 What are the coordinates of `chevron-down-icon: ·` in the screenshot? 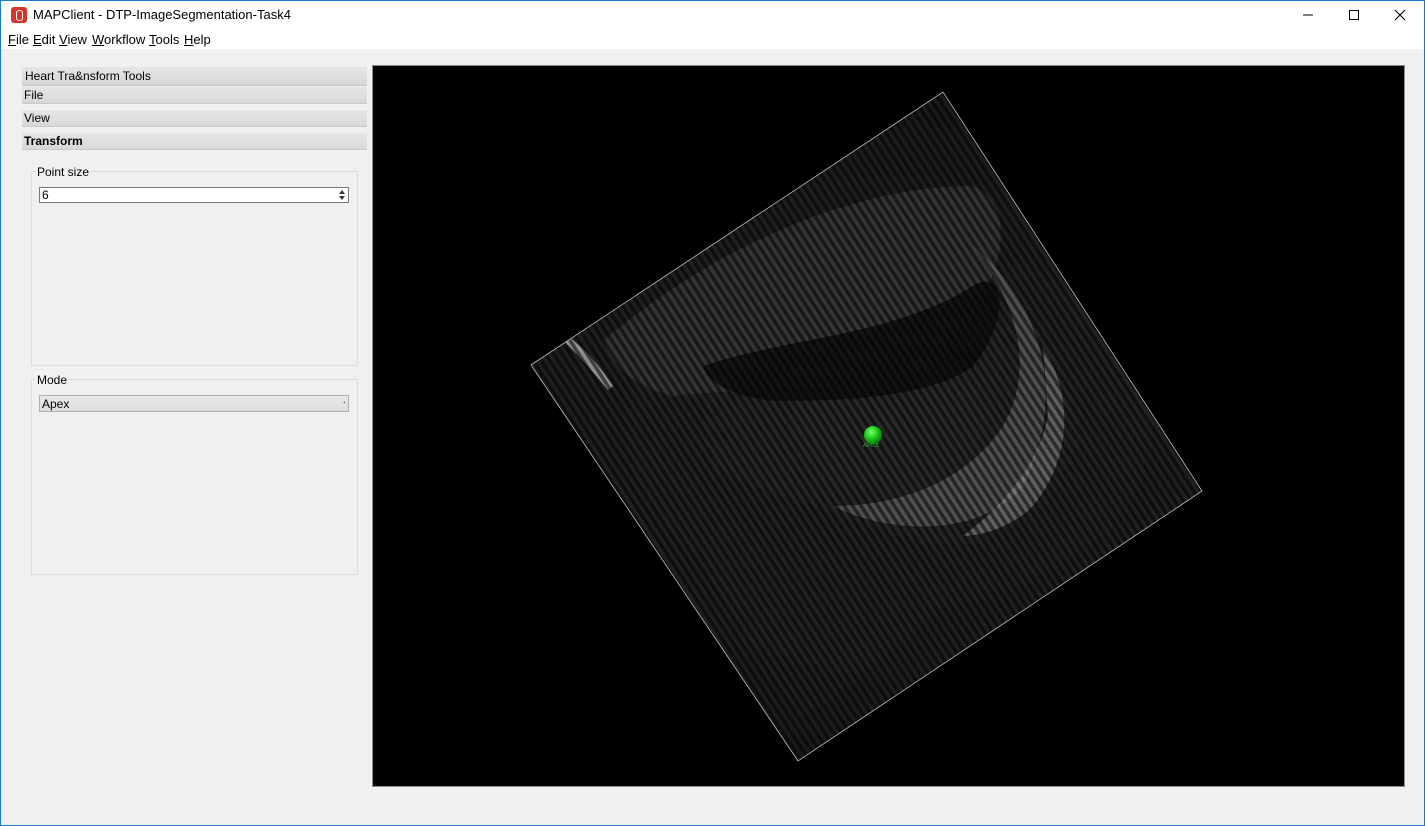 It's located at (344, 402).